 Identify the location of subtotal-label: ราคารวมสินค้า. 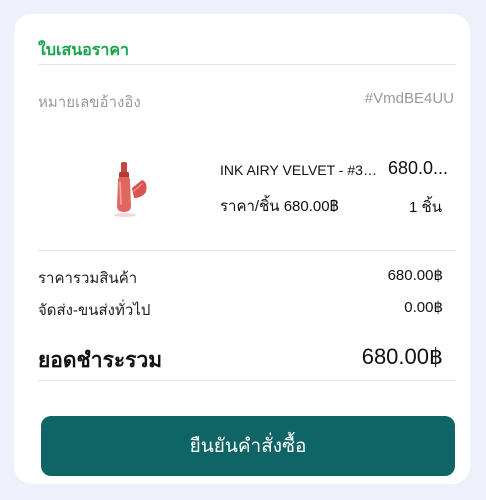
(88, 278).